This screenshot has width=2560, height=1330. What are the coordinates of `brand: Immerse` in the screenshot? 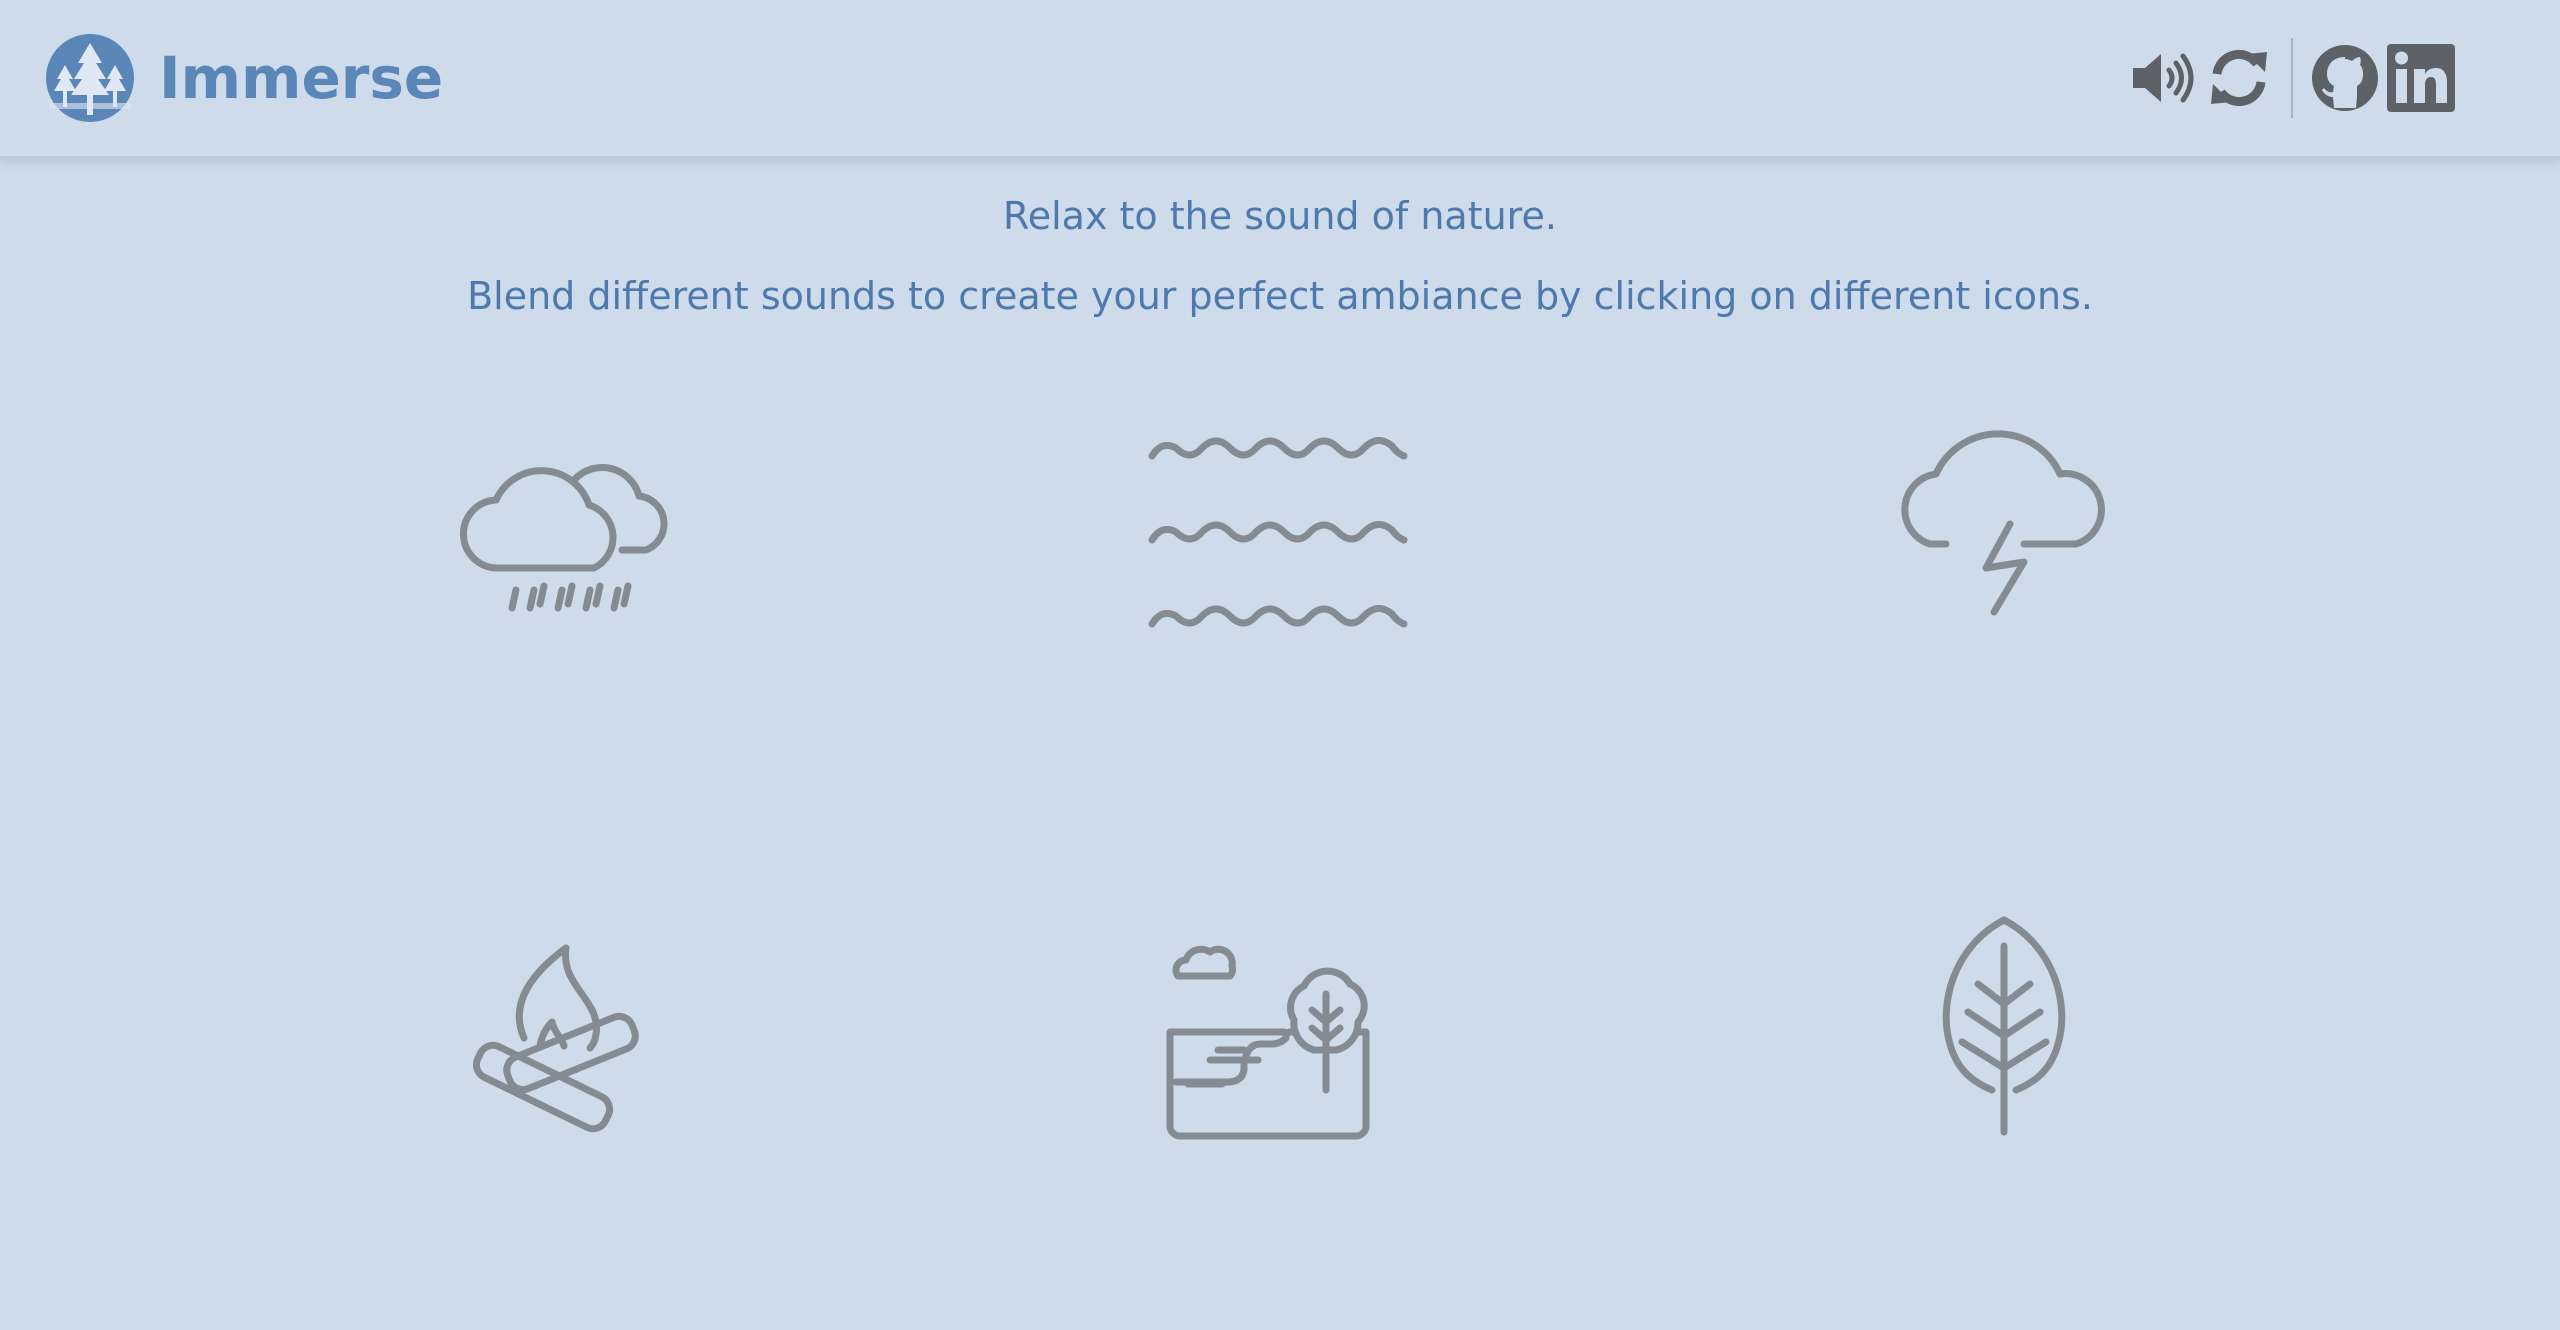 It's located at (244, 78).